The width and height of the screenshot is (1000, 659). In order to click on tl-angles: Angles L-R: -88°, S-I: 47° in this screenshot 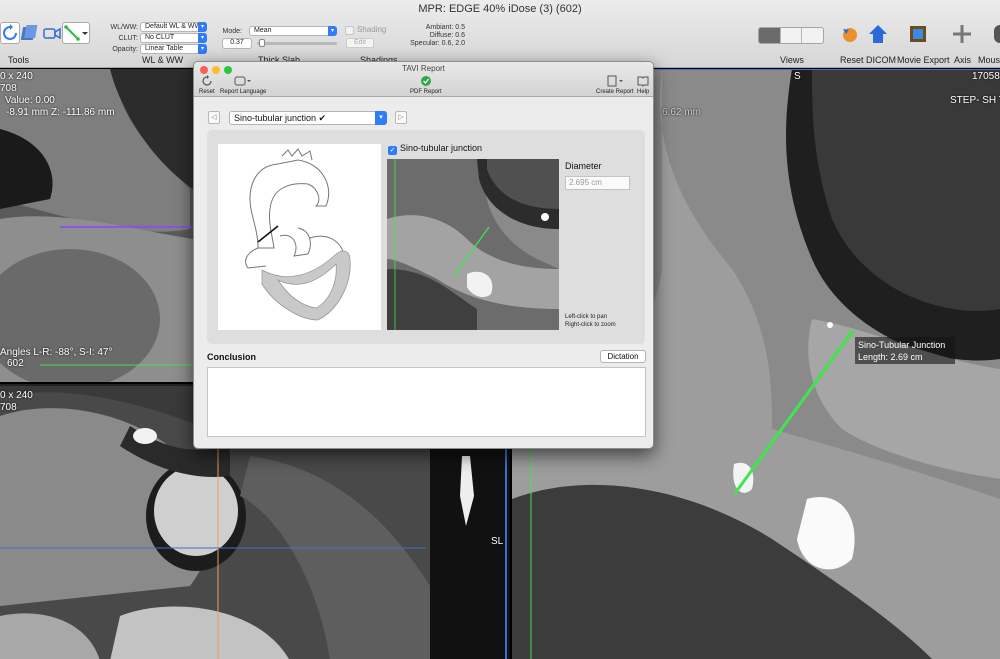, I will do `click(56, 352)`.